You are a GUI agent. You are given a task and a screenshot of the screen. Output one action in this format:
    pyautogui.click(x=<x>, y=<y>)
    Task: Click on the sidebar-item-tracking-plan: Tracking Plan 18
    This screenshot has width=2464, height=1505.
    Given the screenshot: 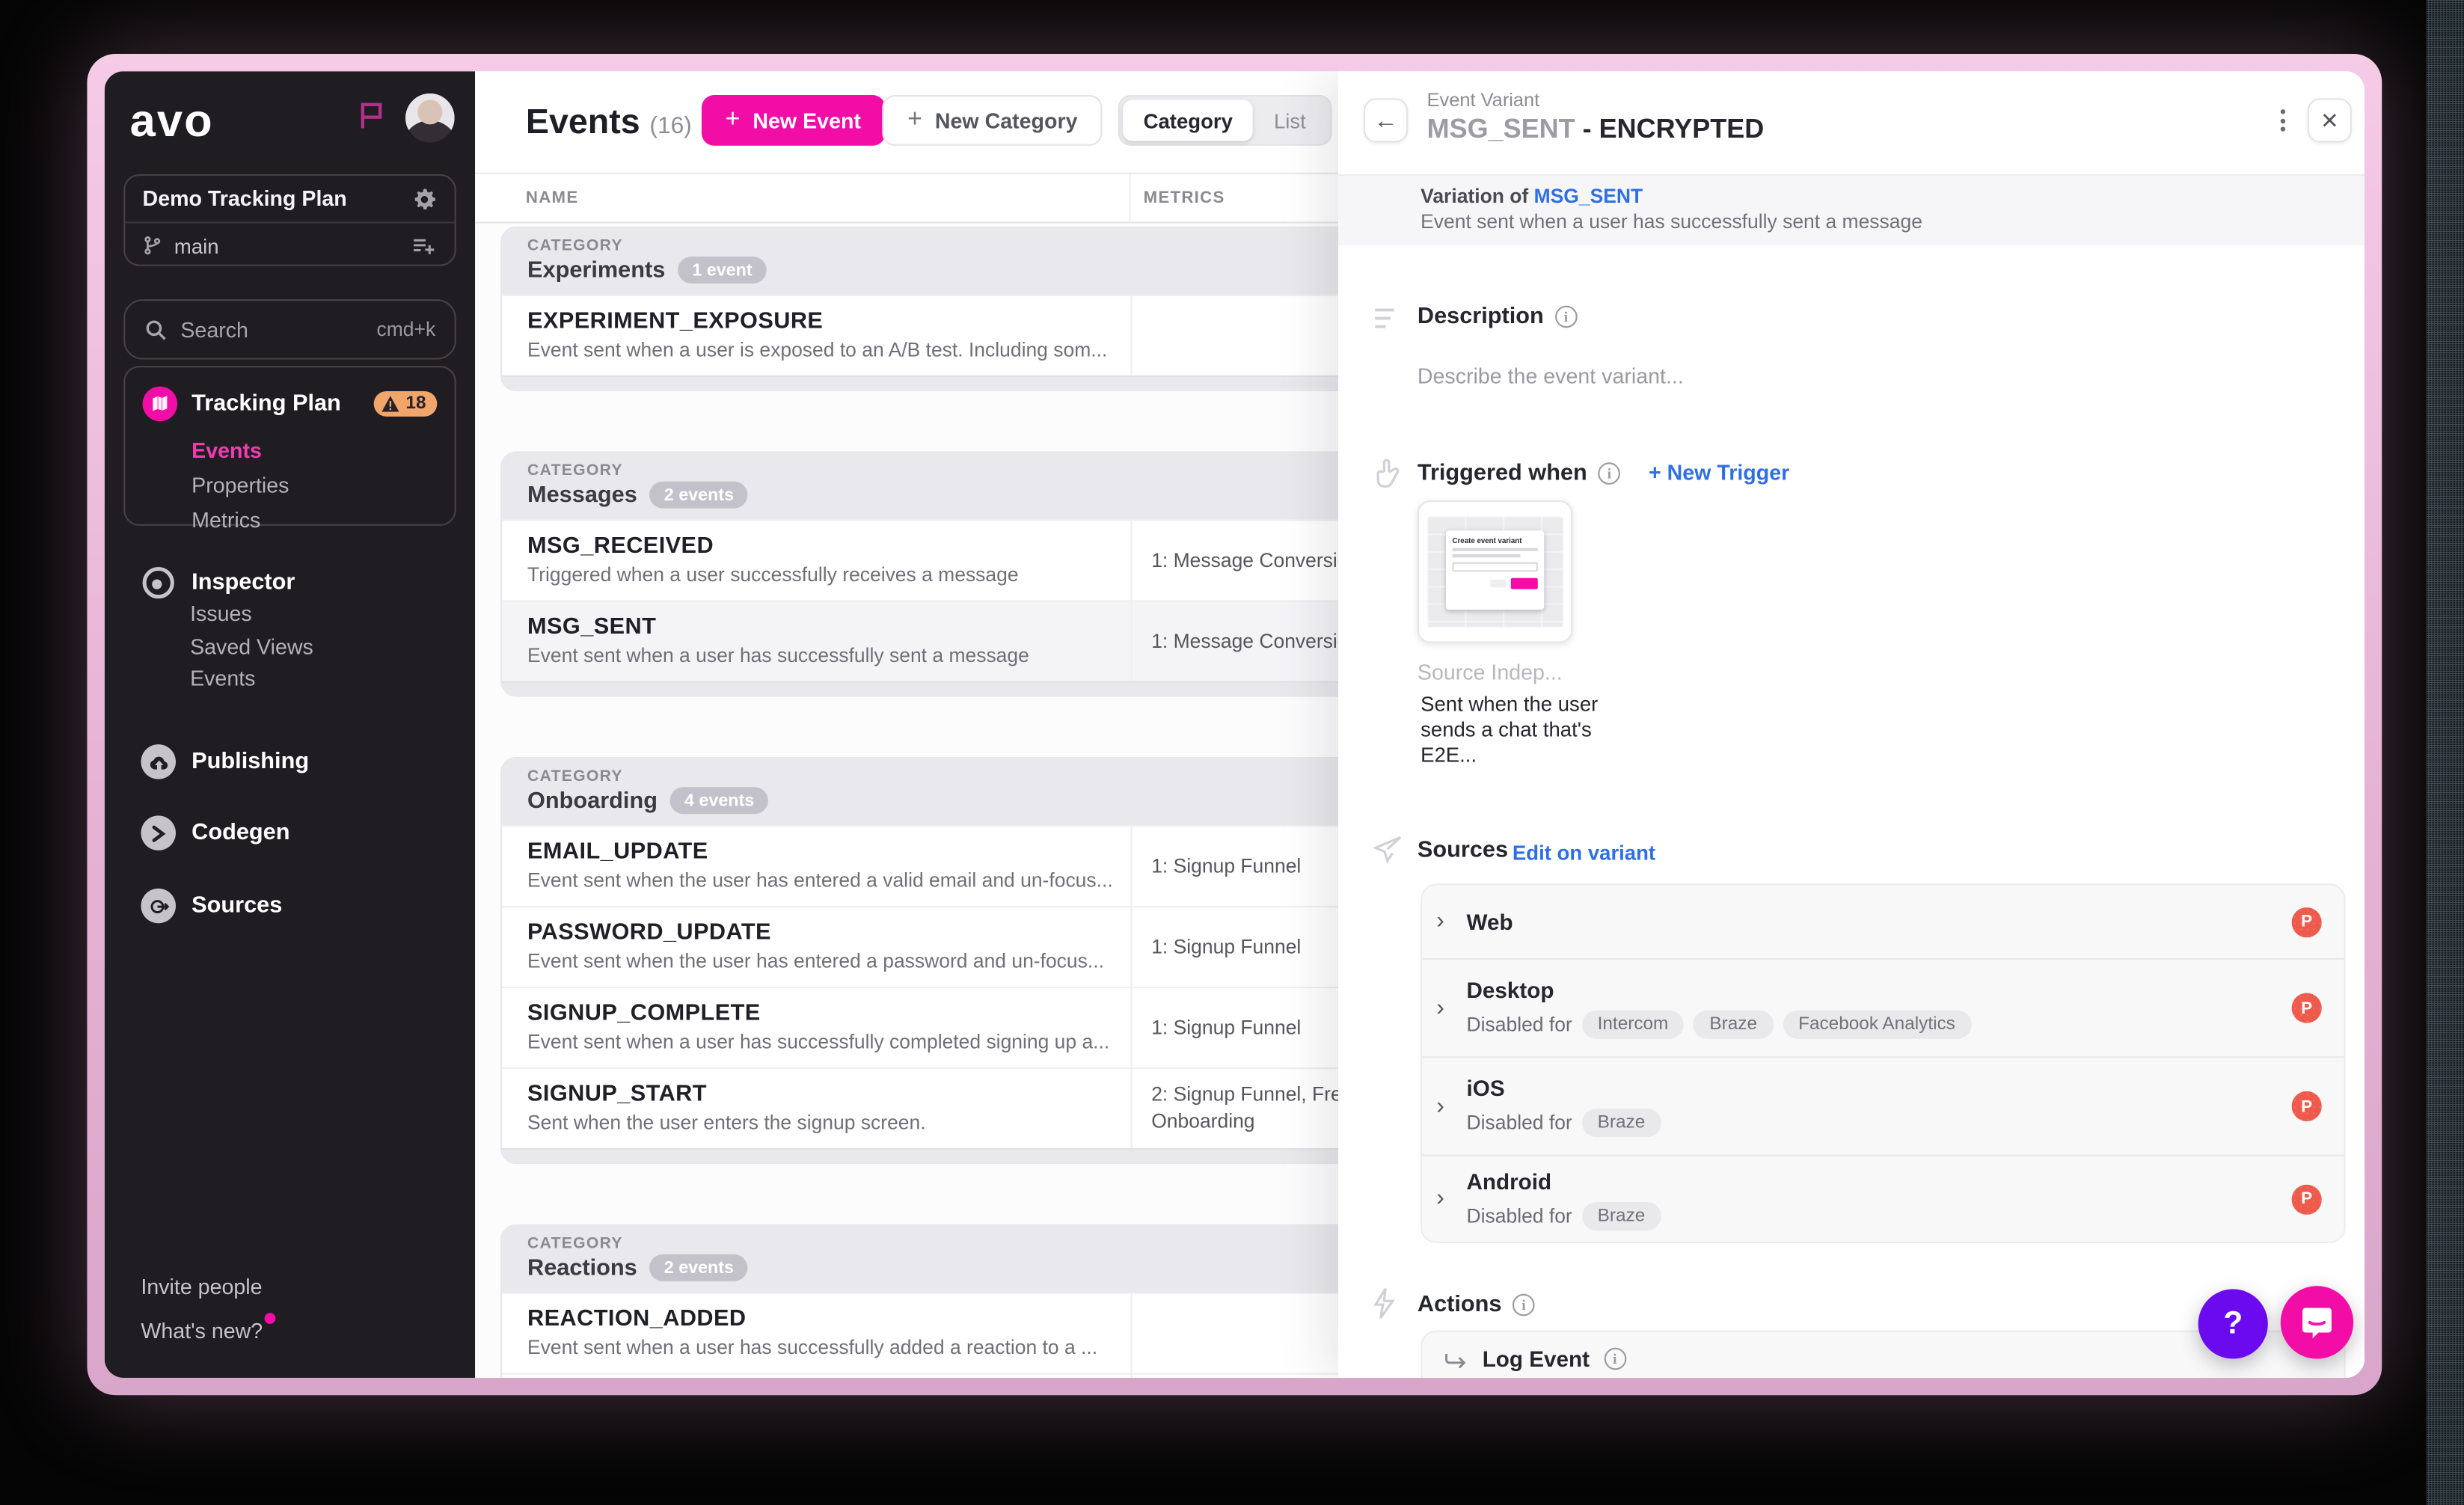 What is the action you would take?
    pyautogui.click(x=290, y=404)
    